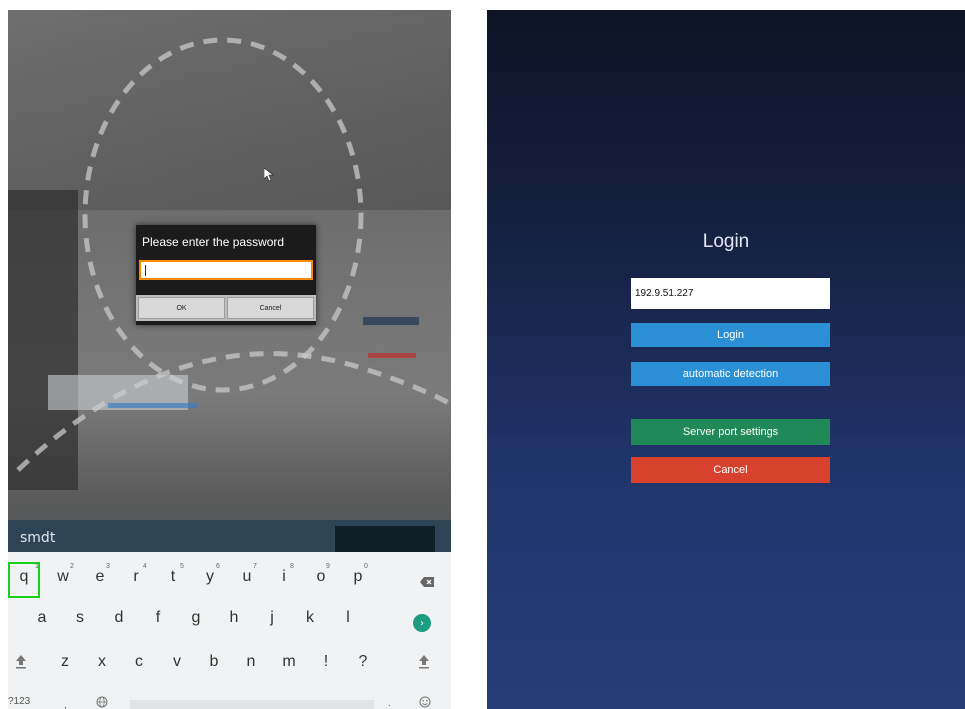 The height and width of the screenshot is (709, 965). I want to click on key-h: h, so click(234, 618).